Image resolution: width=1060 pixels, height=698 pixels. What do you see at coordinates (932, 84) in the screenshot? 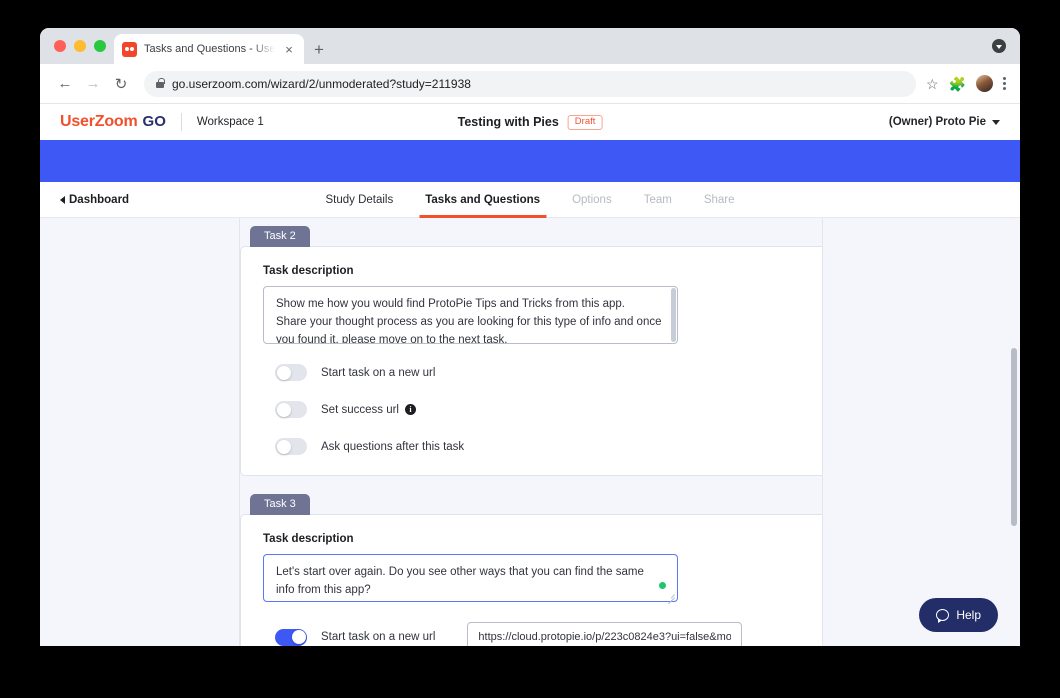
I see `bookmark-star-icon: ☆` at bounding box center [932, 84].